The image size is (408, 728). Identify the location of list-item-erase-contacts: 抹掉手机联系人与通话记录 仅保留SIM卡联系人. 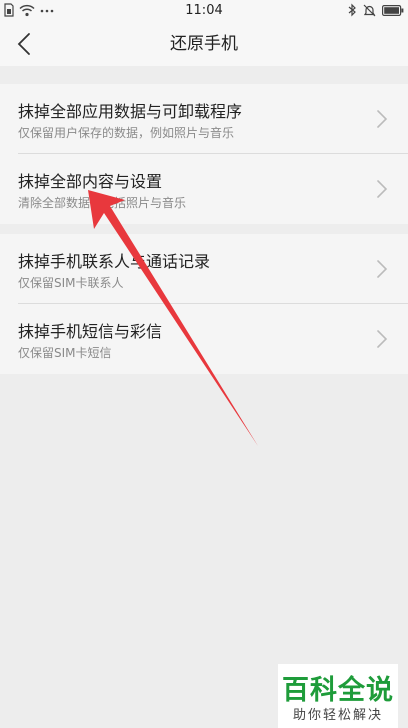
(204, 269).